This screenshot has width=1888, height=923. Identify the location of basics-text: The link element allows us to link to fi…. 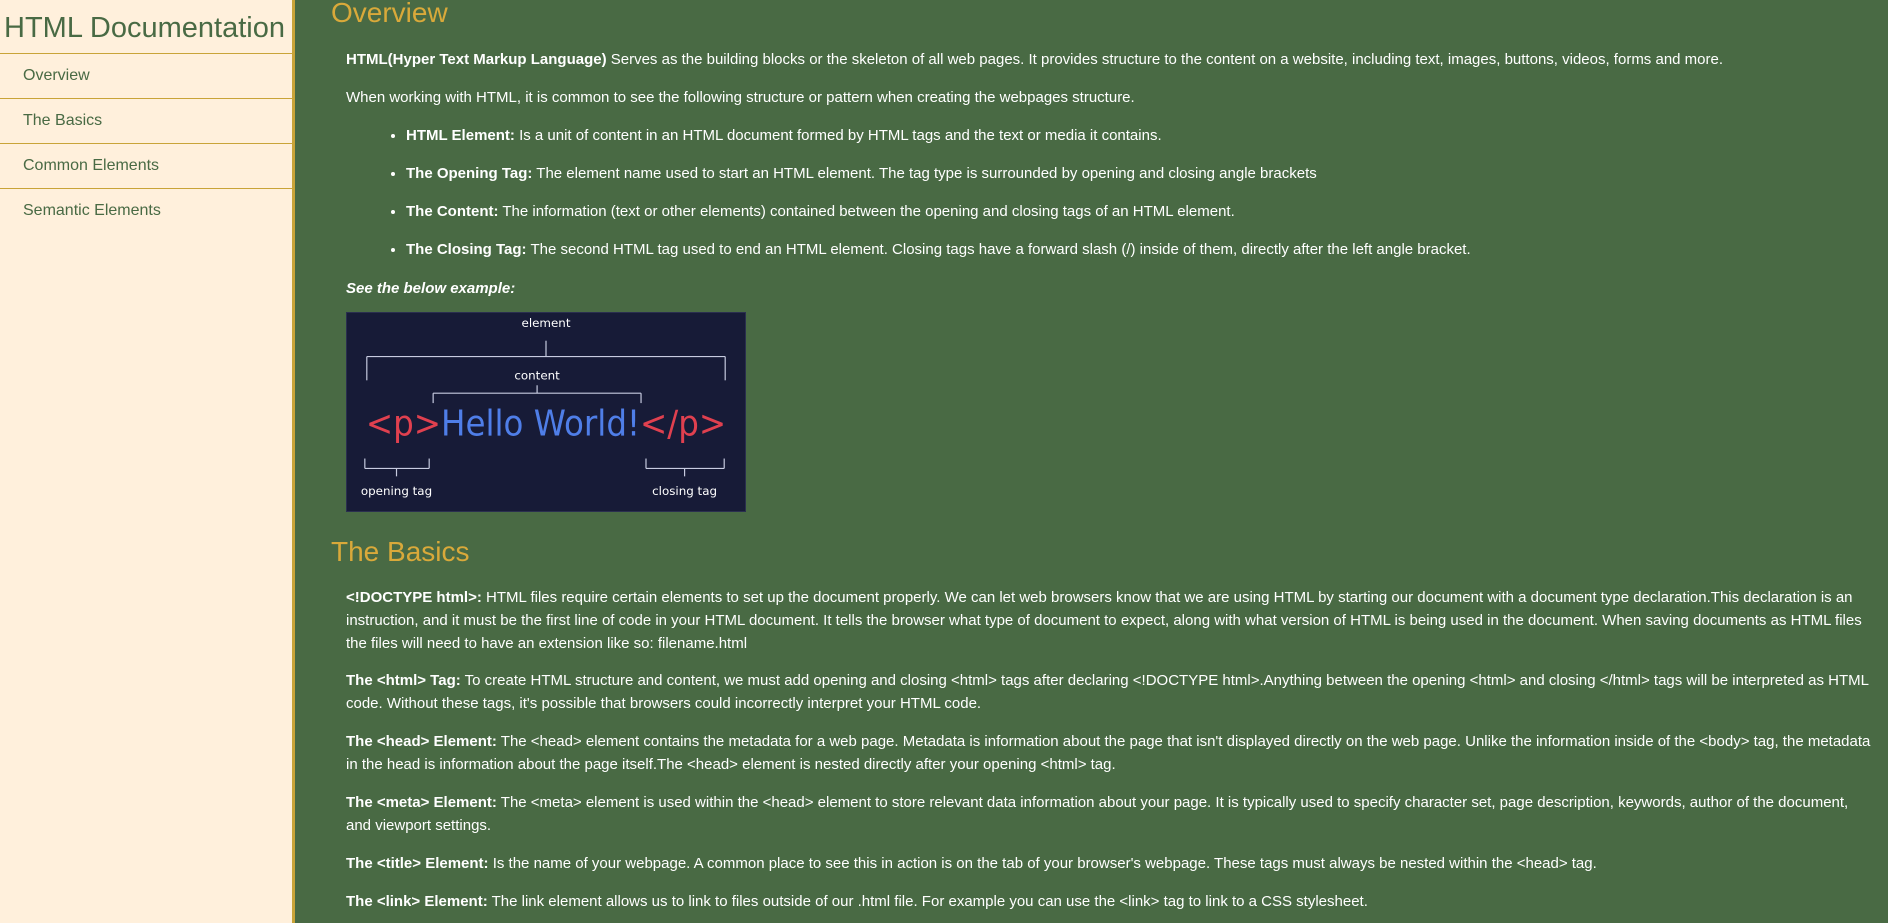
(927, 901).